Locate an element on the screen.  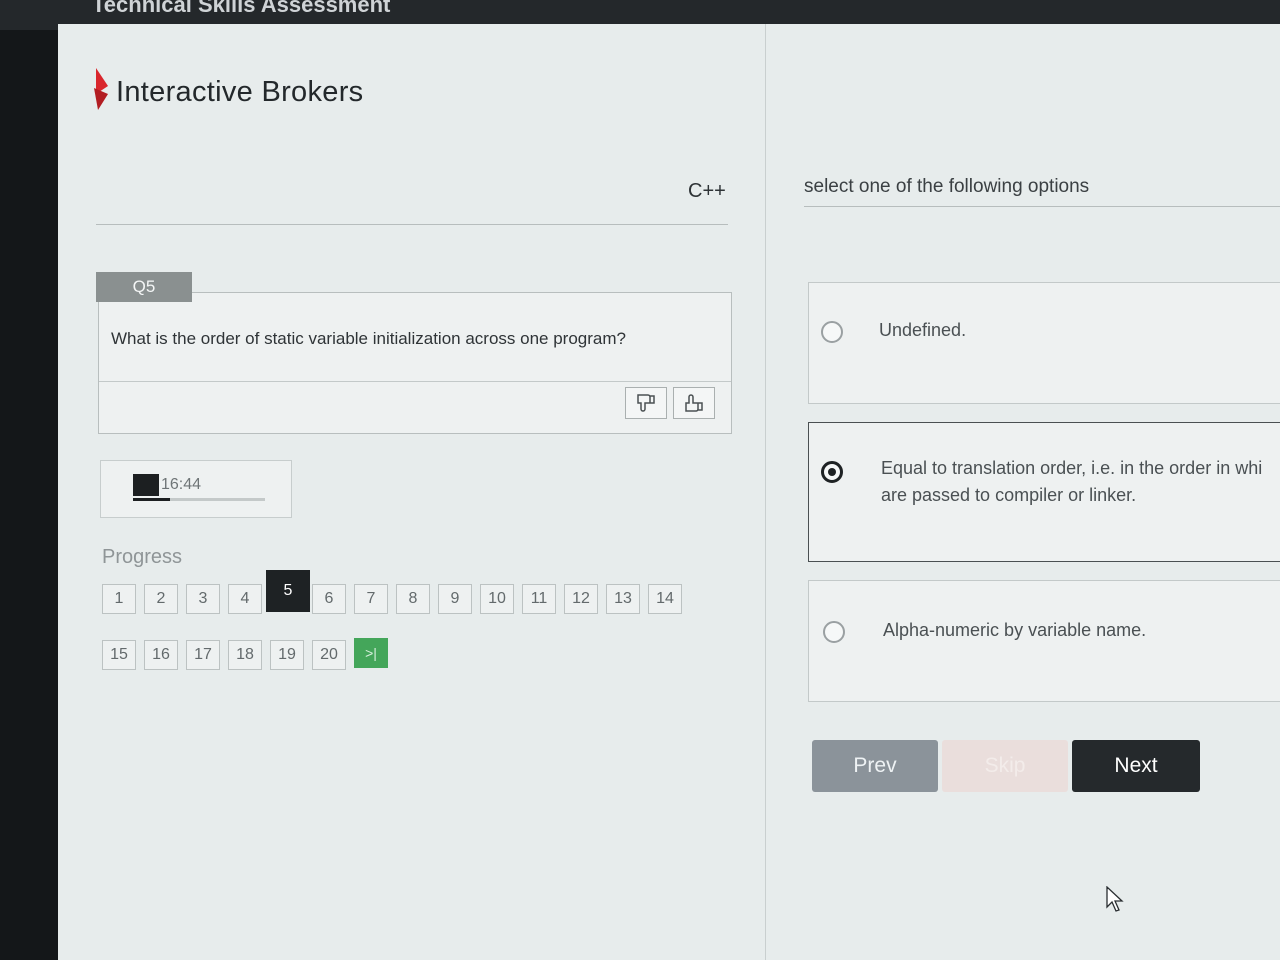
question-language: C++ is located at coordinates (707, 191).